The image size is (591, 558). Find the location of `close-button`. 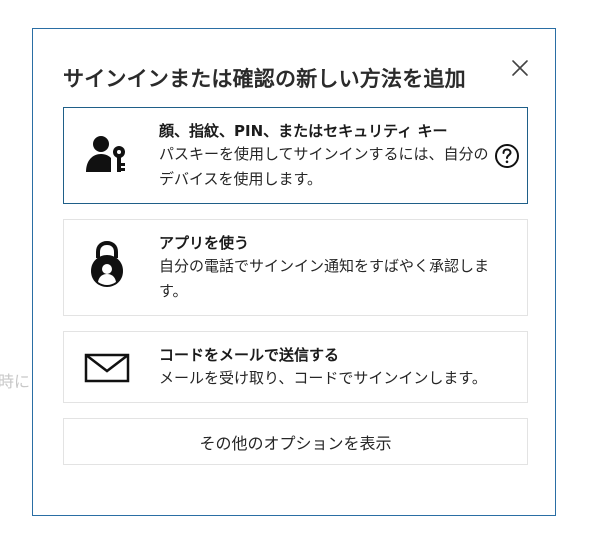

close-button is located at coordinates (520, 68).